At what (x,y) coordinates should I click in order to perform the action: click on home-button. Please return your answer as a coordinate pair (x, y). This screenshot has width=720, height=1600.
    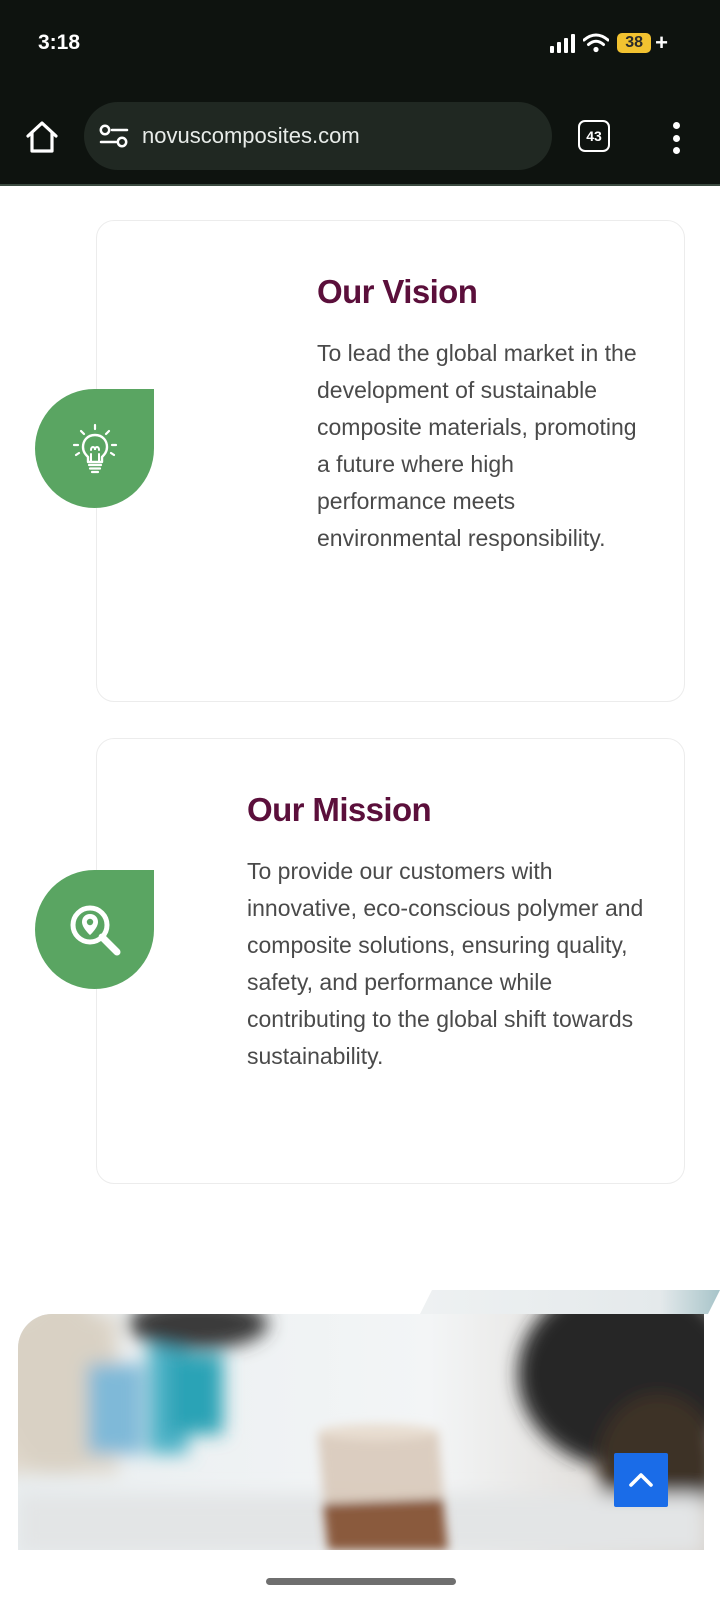
    Looking at the image, I should click on (42, 137).